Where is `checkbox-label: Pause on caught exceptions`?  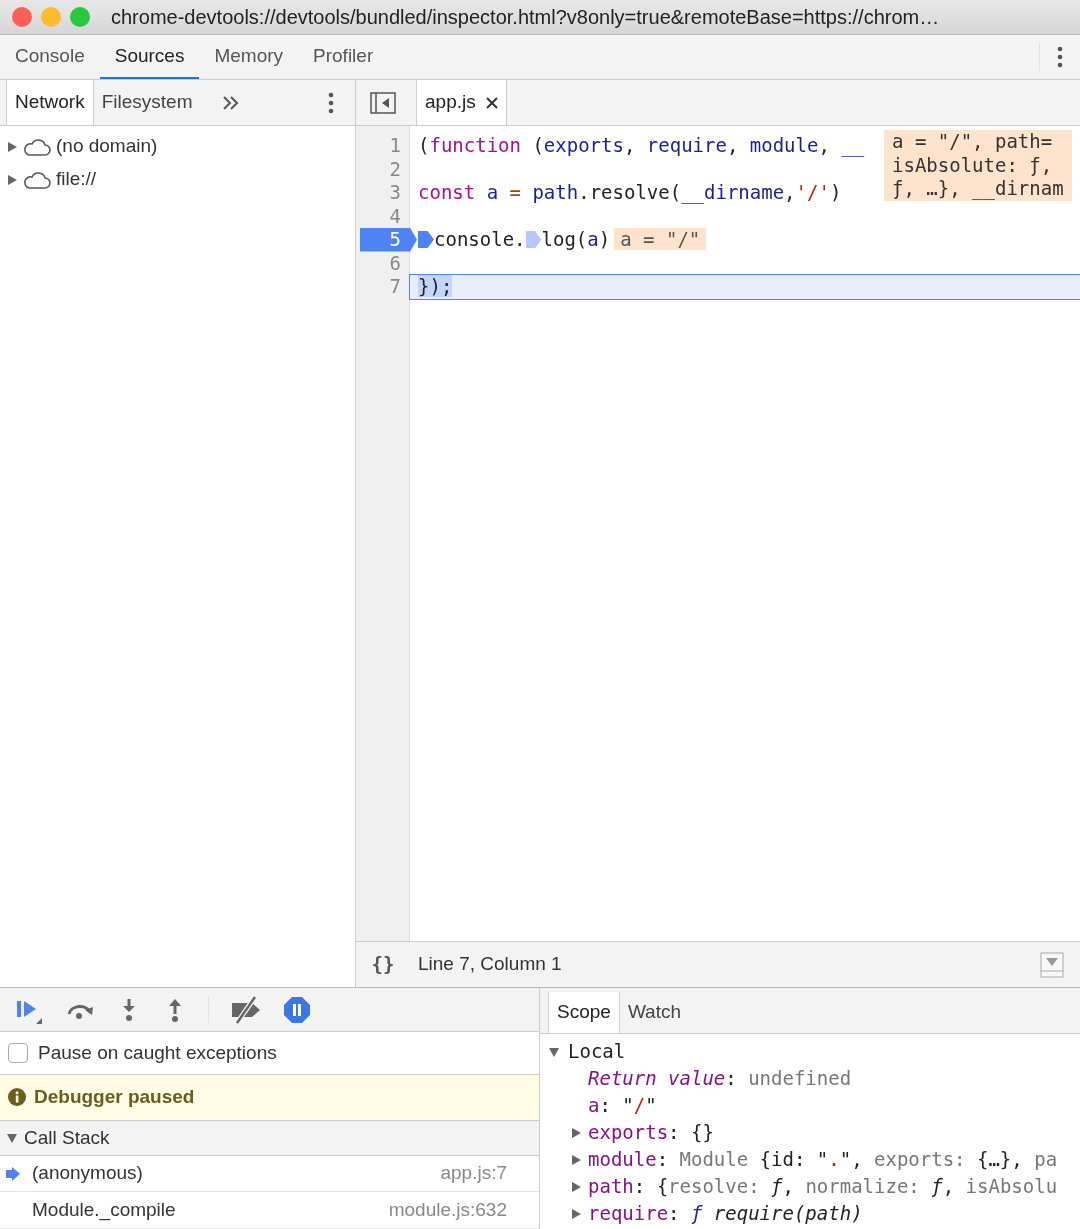 checkbox-label: Pause on caught exceptions is located at coordinates (157, 1052).